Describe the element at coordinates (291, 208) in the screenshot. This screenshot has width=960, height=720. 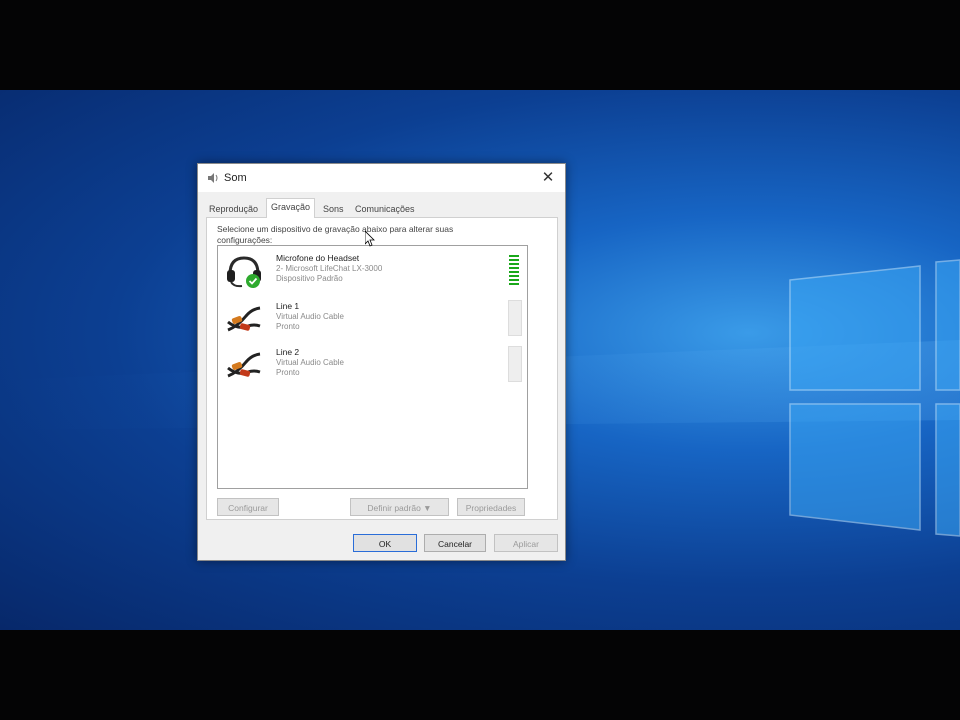
I see `tab-recording: Gravação` at that location.